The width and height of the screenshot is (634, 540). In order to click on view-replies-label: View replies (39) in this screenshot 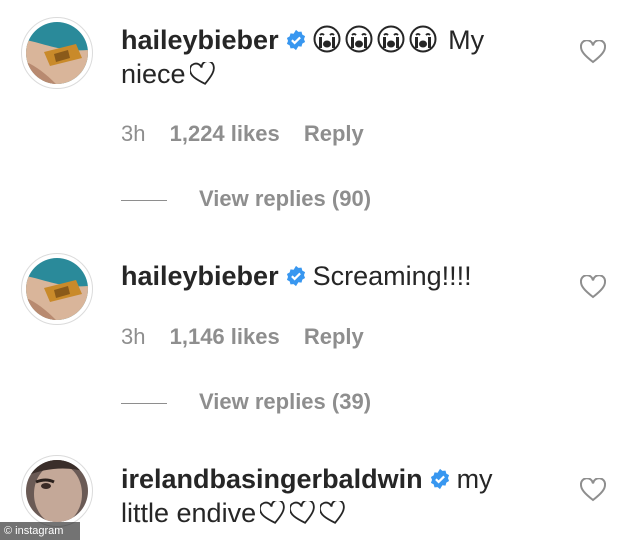, I will do `click(285, 401)`.